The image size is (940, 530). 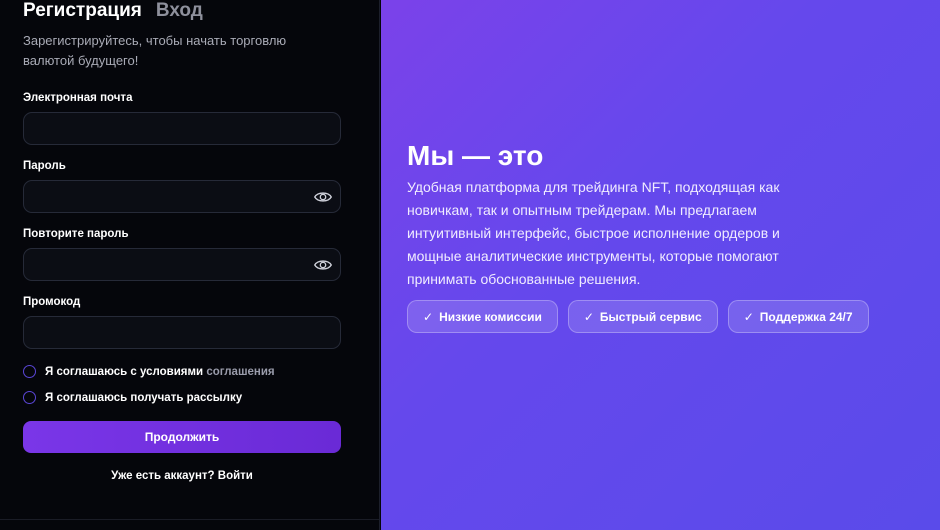 I want to click on newsletter-agreement-row: Я соглашаюсь получать рассылку, so click(x=132, y=397).